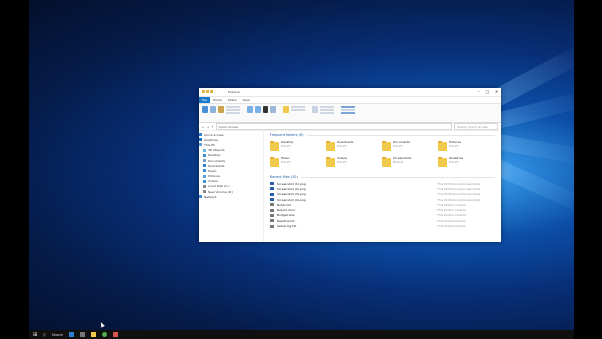 The width and height of the screenshot is (602, 339). What do you see at coordinates (382, 220) in the screenshot?
I see `recent-file-row: Readme.txt This PC\Downloads` at bounding box center [382, 220].